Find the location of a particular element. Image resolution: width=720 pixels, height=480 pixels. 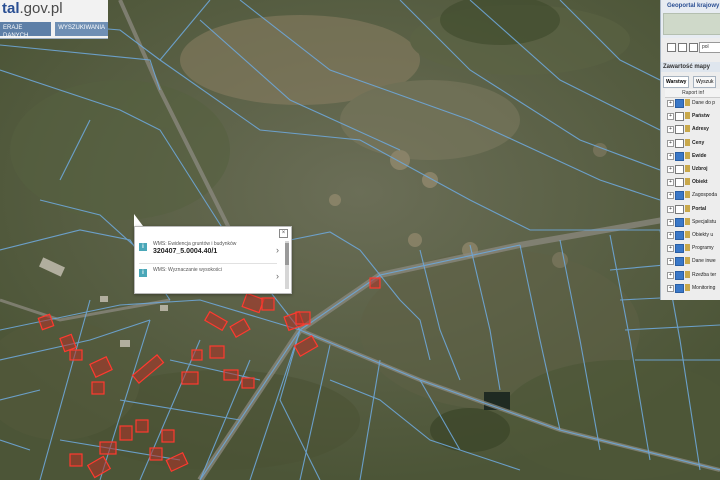

logo-text-suffix: .gov.pl is located at coordinates (41, 8).